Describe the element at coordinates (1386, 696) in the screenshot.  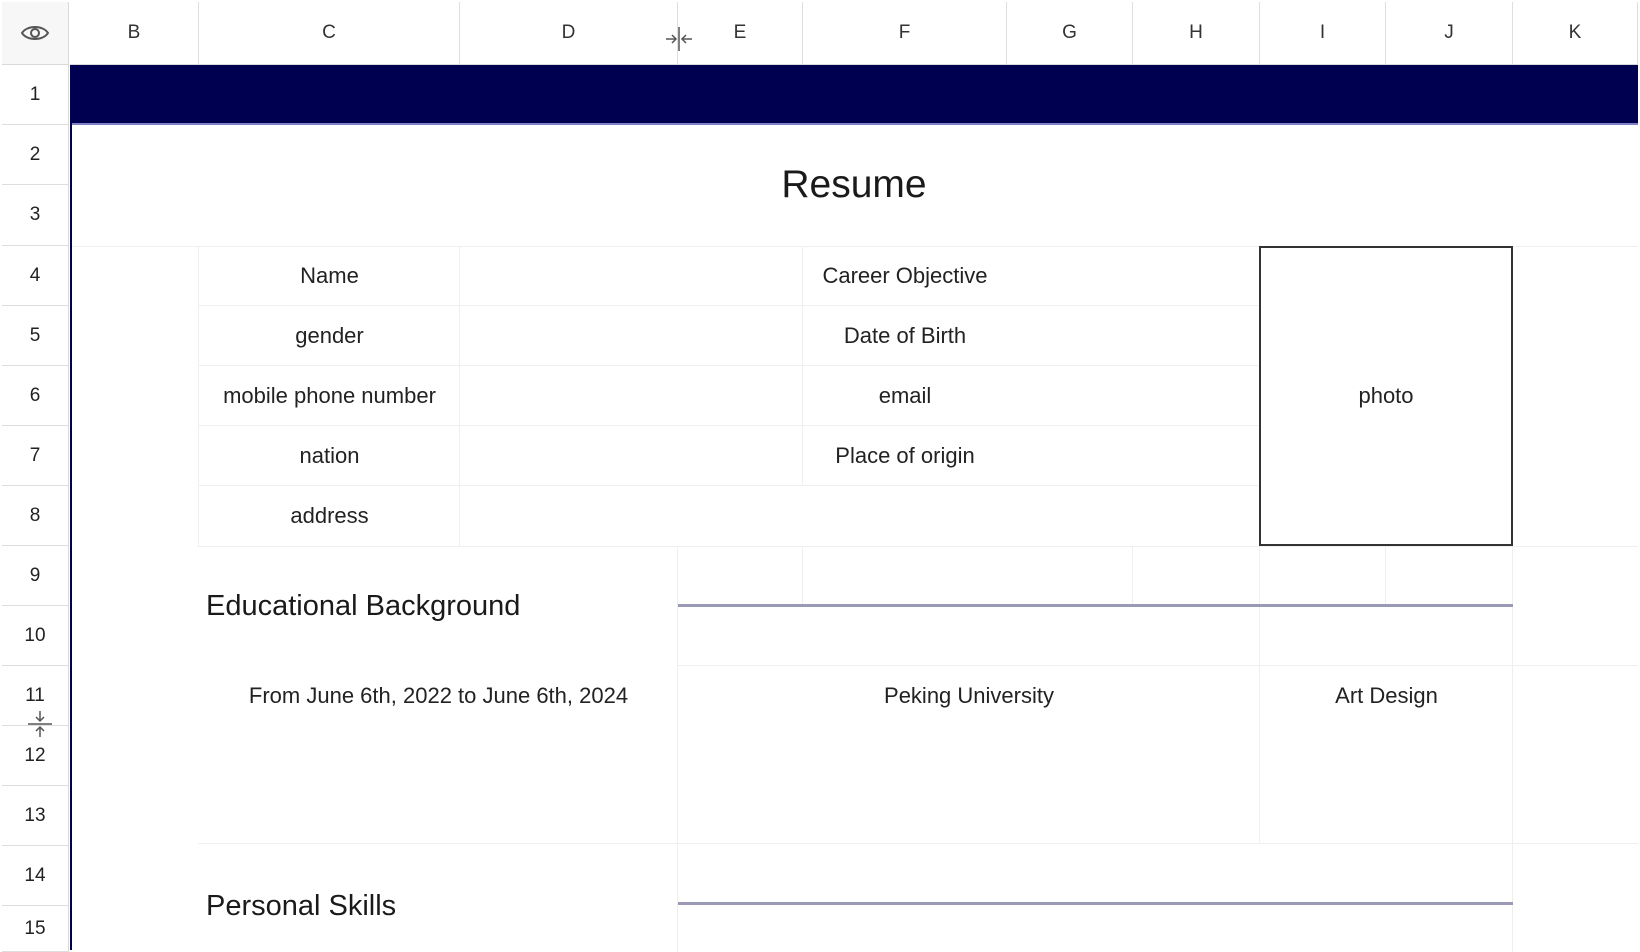
I see `education-major: Art Design` at that location.